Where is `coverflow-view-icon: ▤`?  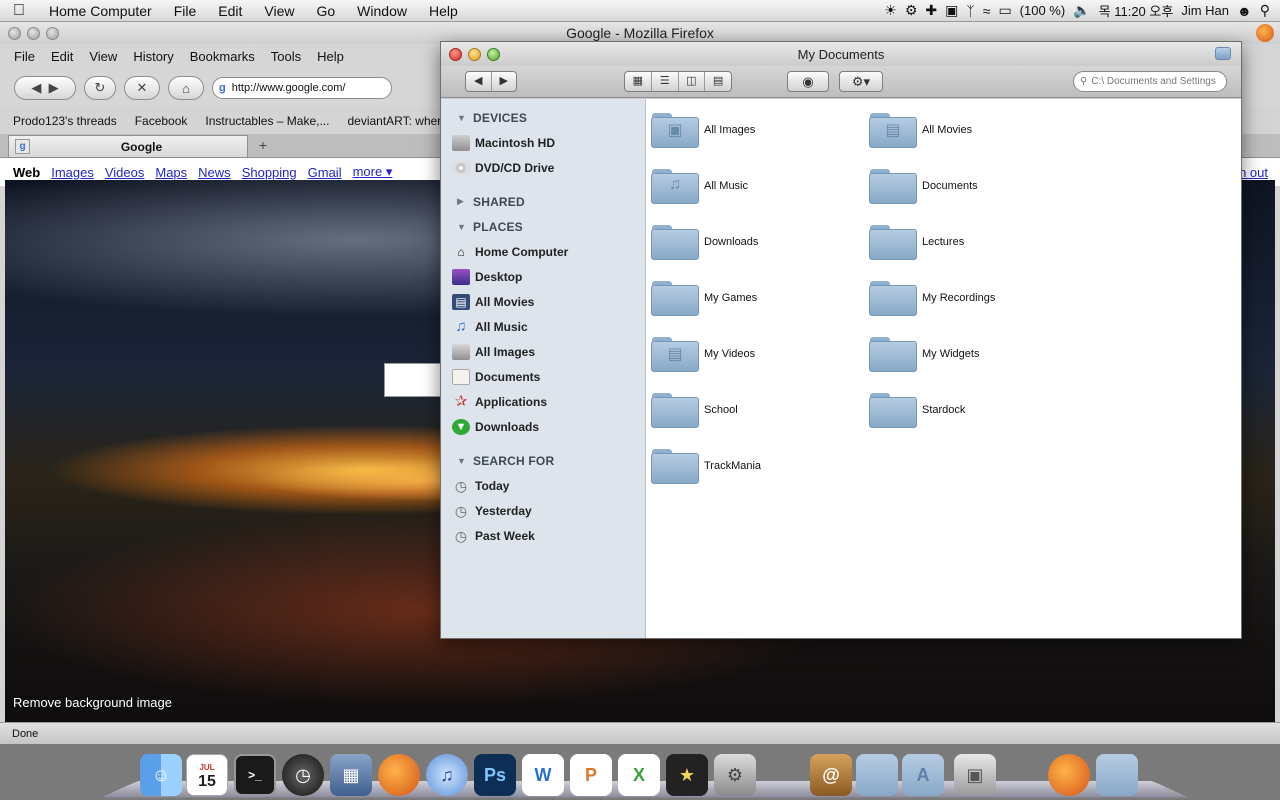 coverflow-view-icon: ▤ is located at coordinates (718, 81).